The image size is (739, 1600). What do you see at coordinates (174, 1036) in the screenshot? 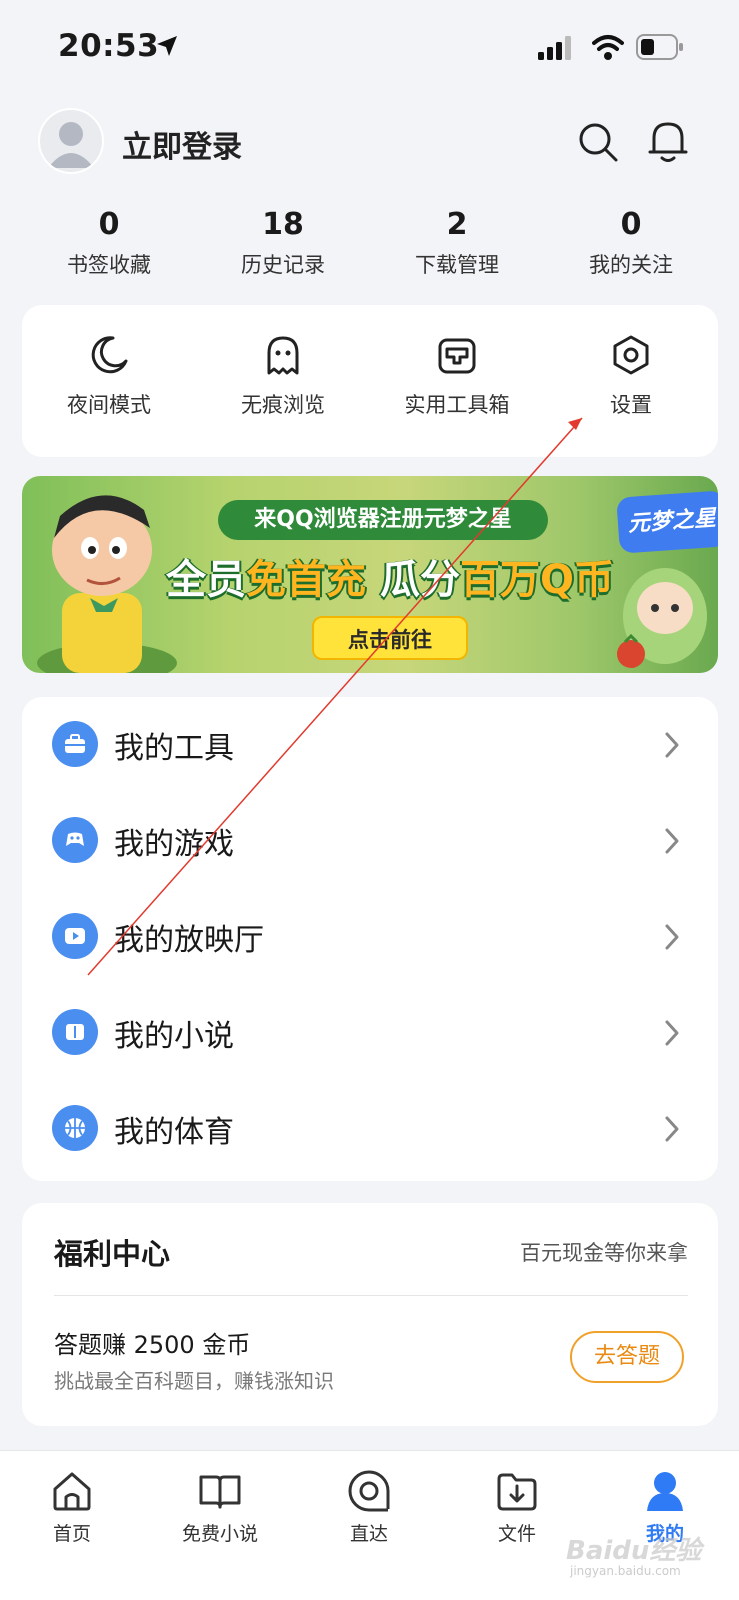
I see `menu-label: 我的小说` at bounding box center [174, 1036].